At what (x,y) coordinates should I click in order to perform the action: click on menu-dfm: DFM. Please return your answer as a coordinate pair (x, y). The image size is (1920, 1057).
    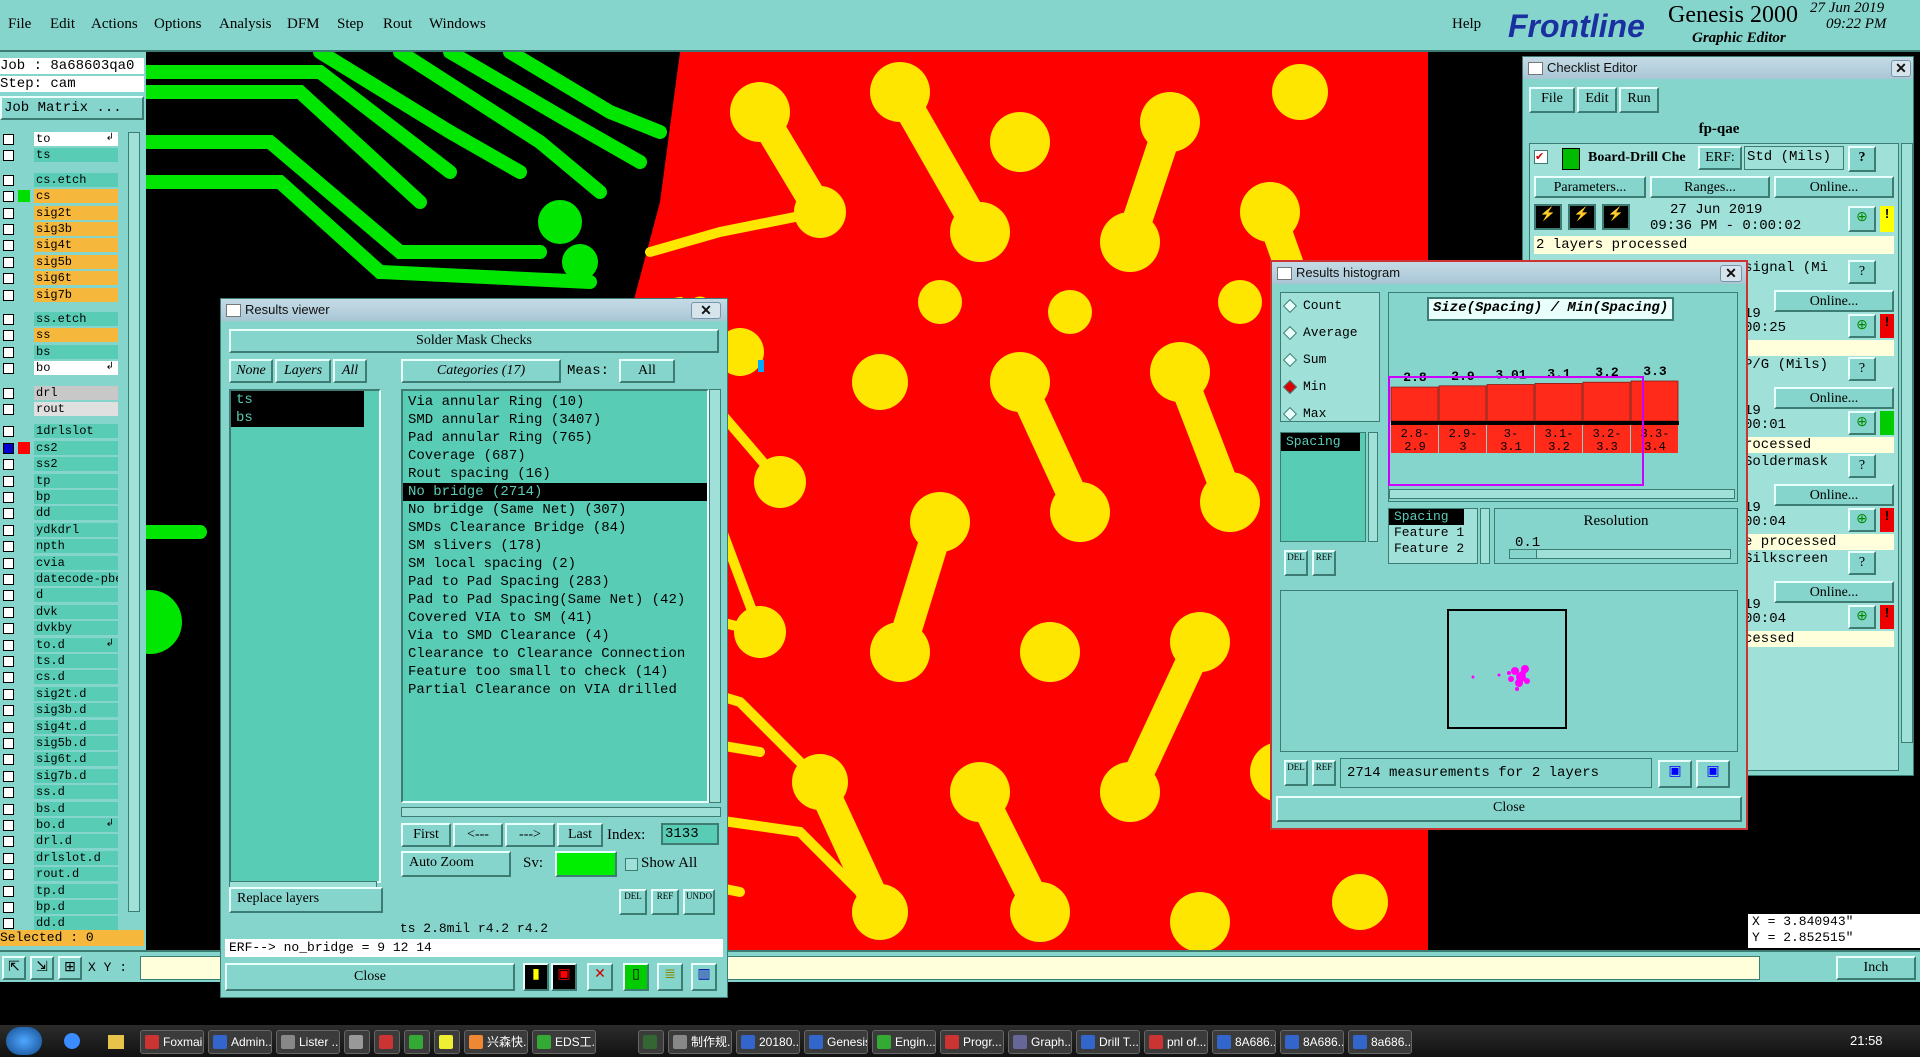
    Looking at the image, I should click on (303, 24).